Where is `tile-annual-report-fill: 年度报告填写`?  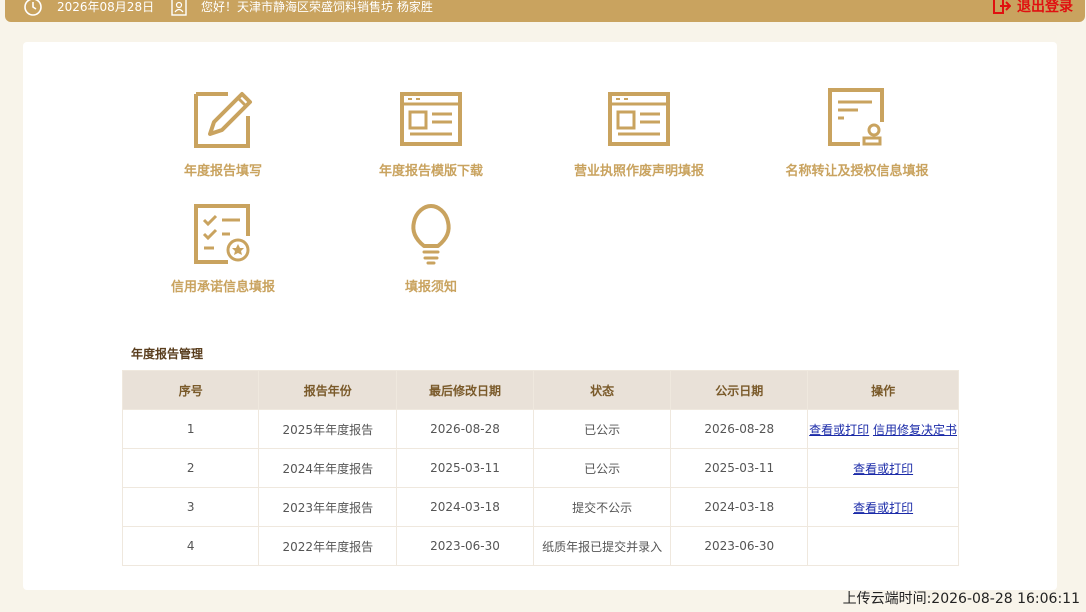 tile-annual-report-fill: 年度报告填写 is located at coordinates (223, 141).